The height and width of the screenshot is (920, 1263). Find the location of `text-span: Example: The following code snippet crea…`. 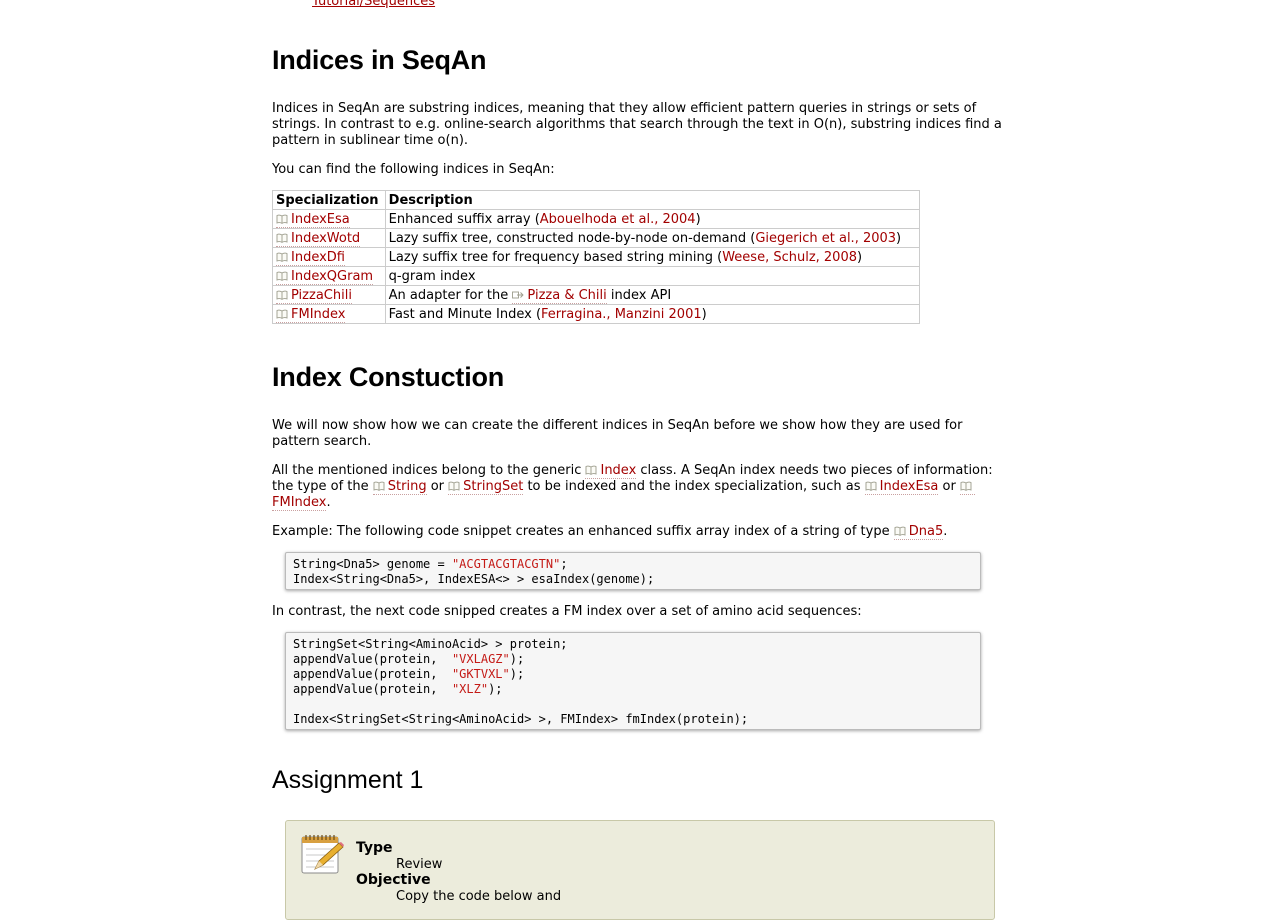

text-span: Example: The following code snippet crea… is located at coordinates (583, 531).